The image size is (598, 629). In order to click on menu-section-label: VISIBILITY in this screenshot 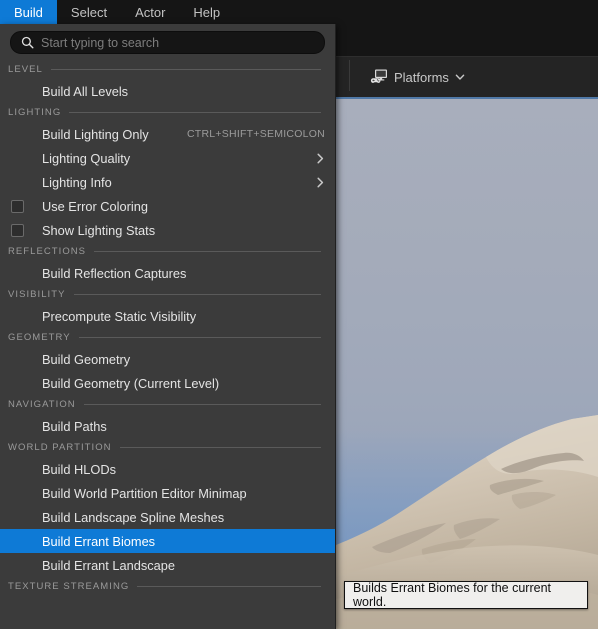, I will do `click(37, 294)`.